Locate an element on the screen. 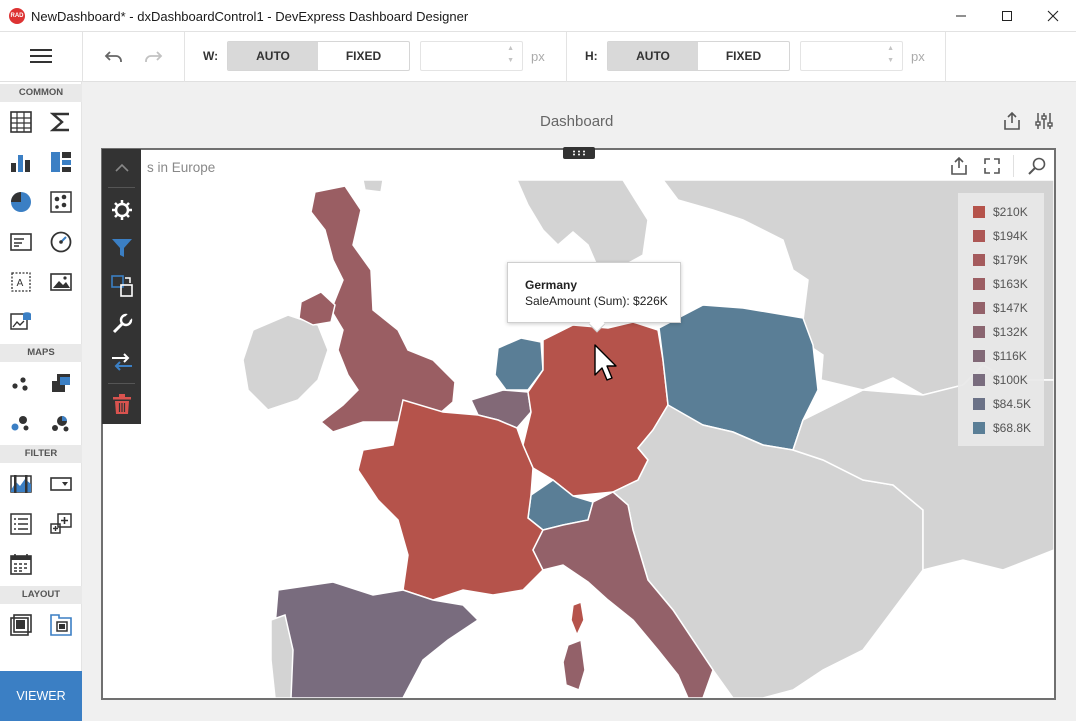 The image size is (1076, 721). maximize-item-button is located at coordinates (992, 166).